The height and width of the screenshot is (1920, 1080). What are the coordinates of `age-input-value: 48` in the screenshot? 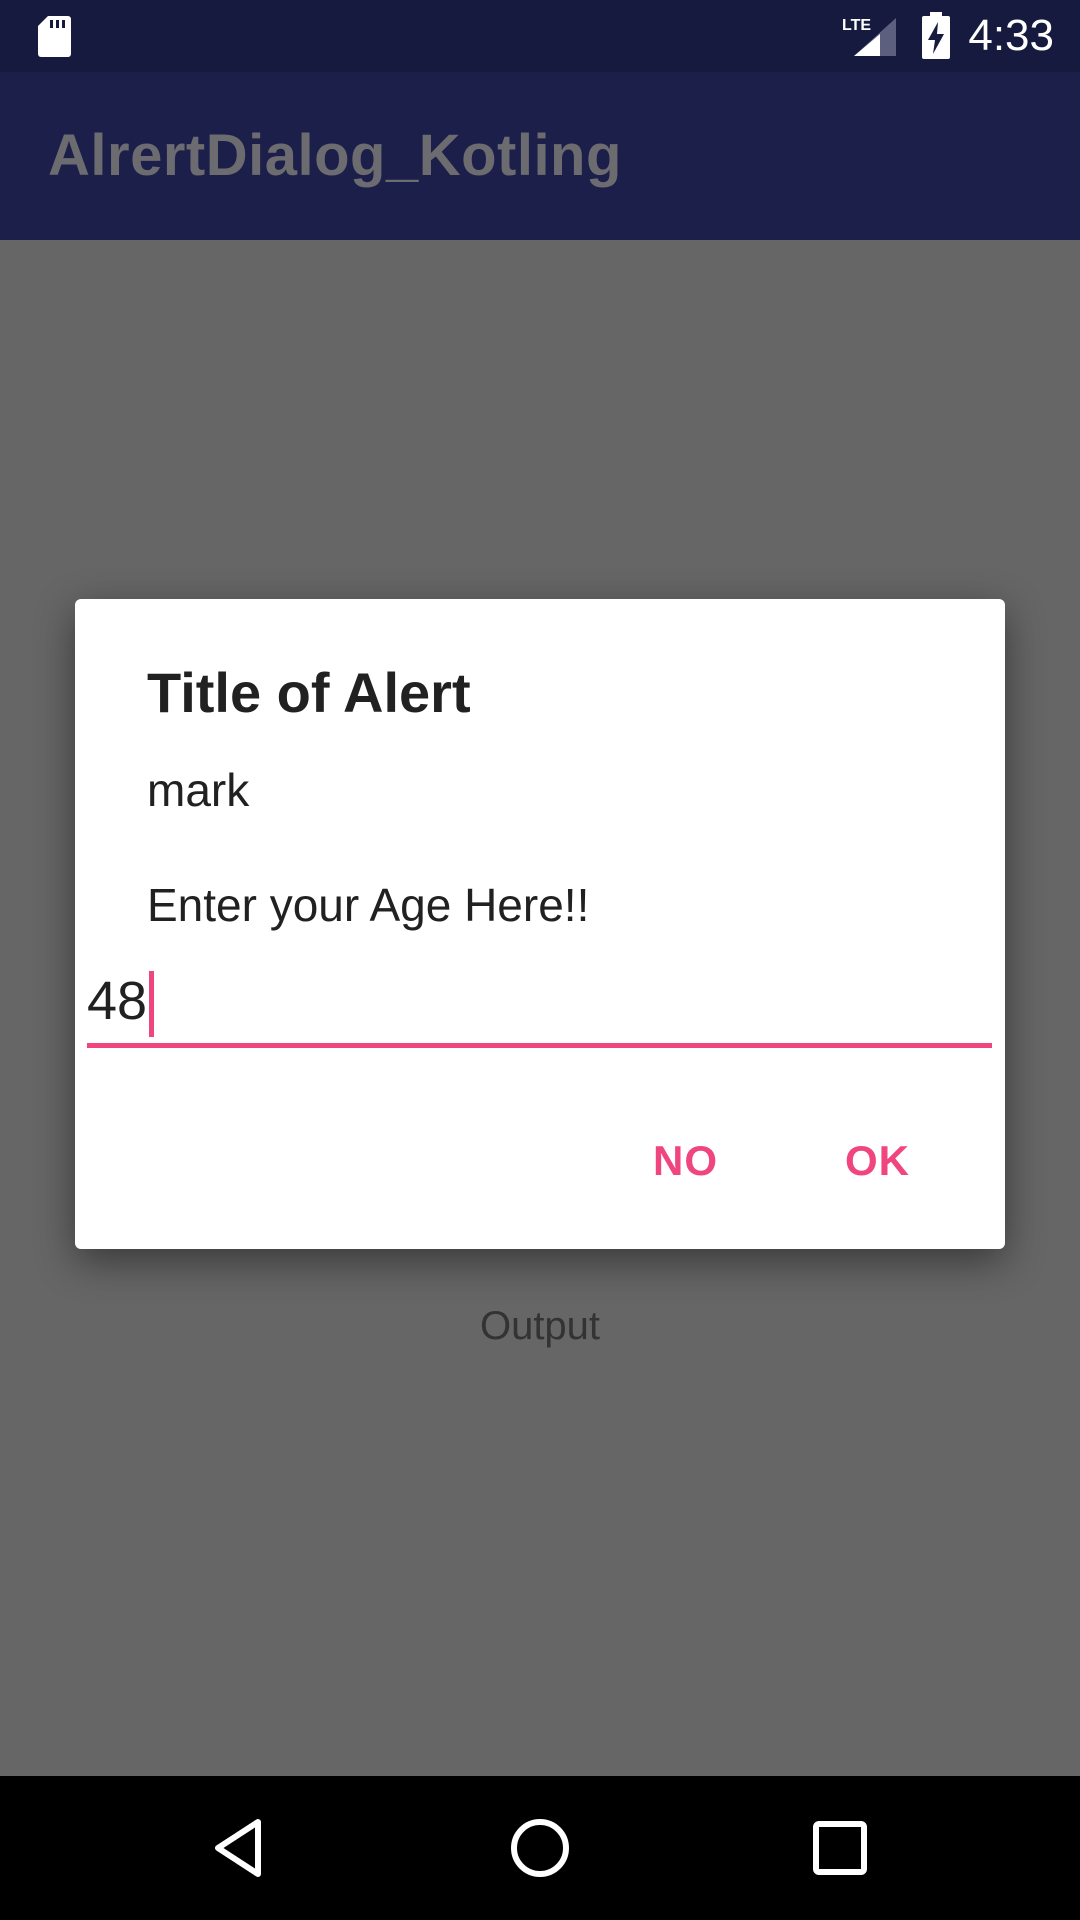 It's located at (117, 1001).